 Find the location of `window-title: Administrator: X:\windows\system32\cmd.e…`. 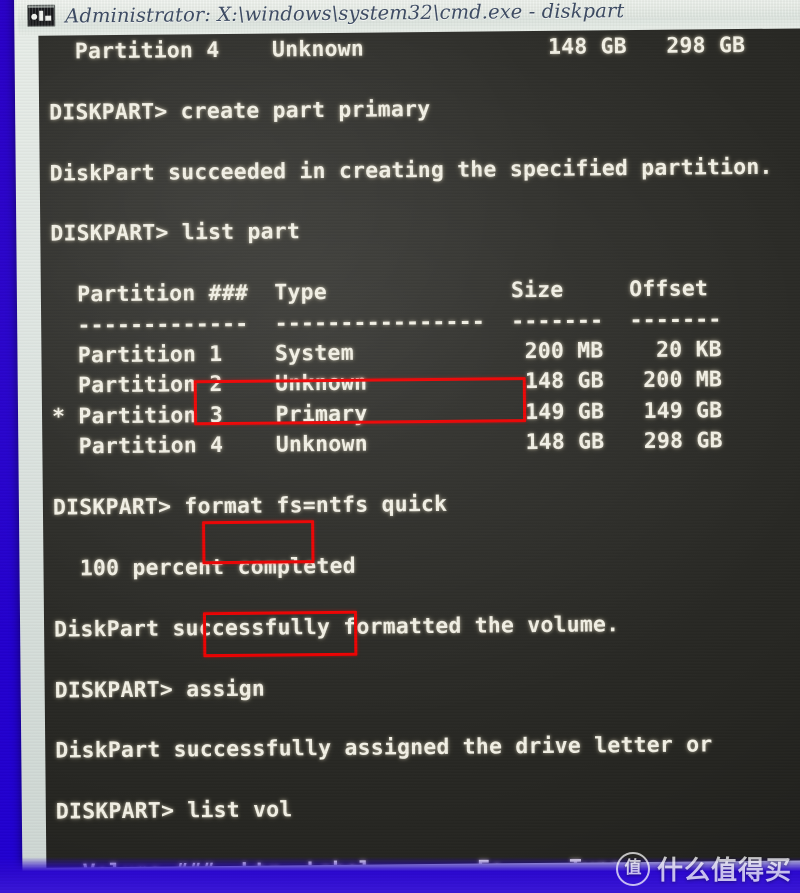

window-title: Administrator: X:\windows\system32\cmd.e… is located at coordinates (345, 14).